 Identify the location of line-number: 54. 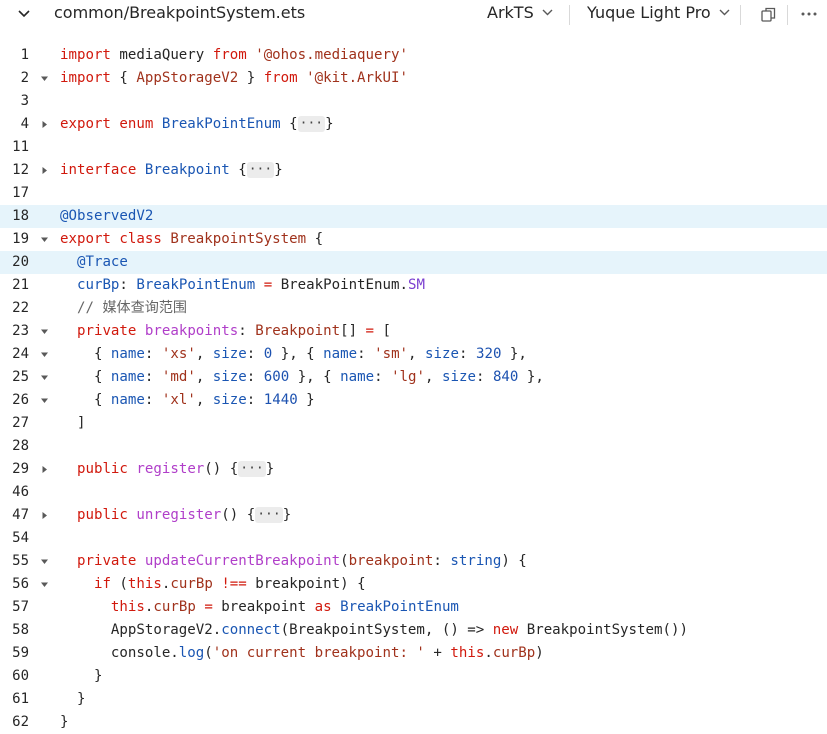
(20, 538).